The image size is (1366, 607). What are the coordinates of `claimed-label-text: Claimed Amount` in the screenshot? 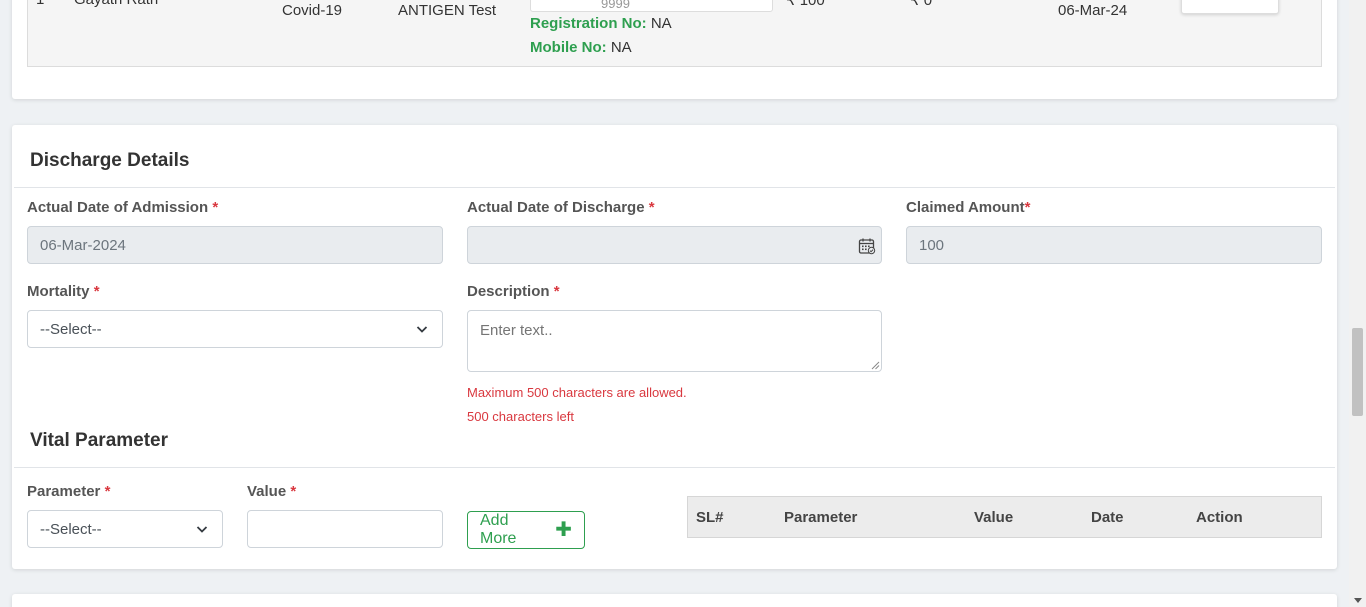 It's located at (965, 207).